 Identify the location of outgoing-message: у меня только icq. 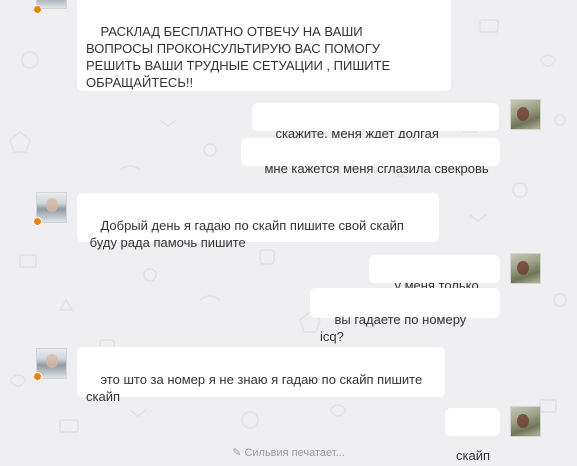
(434, 282).